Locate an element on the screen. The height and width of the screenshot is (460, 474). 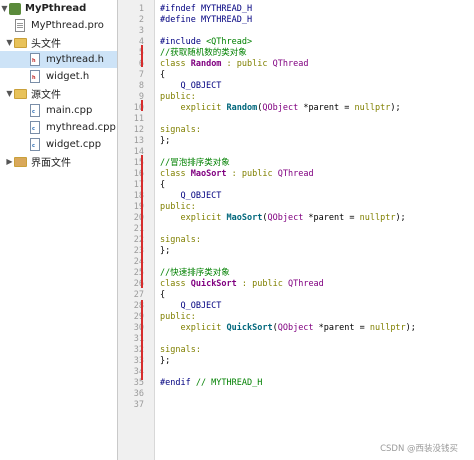
tree-item-widget-h: h widget.h is located at coordinates (59, 76).